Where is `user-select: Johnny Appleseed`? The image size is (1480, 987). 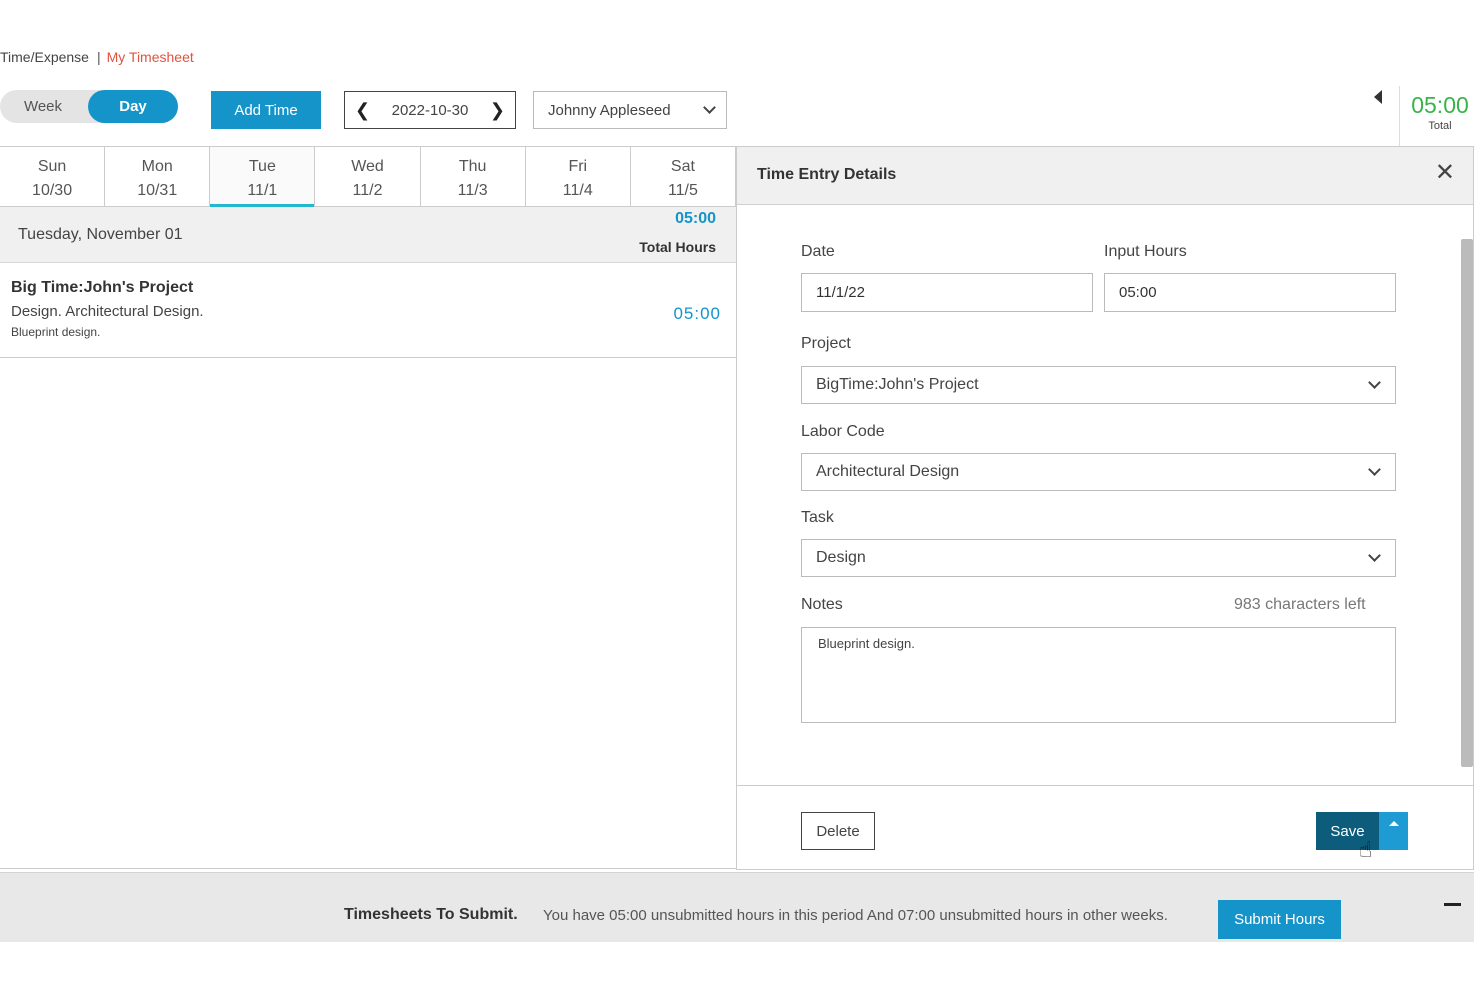 user-select: Johnny Appleseed is located at coordinates (630, 110).